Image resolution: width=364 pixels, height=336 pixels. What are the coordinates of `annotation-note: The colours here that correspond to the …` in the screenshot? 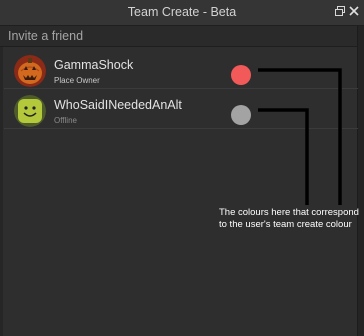 It's located at (289, 218).